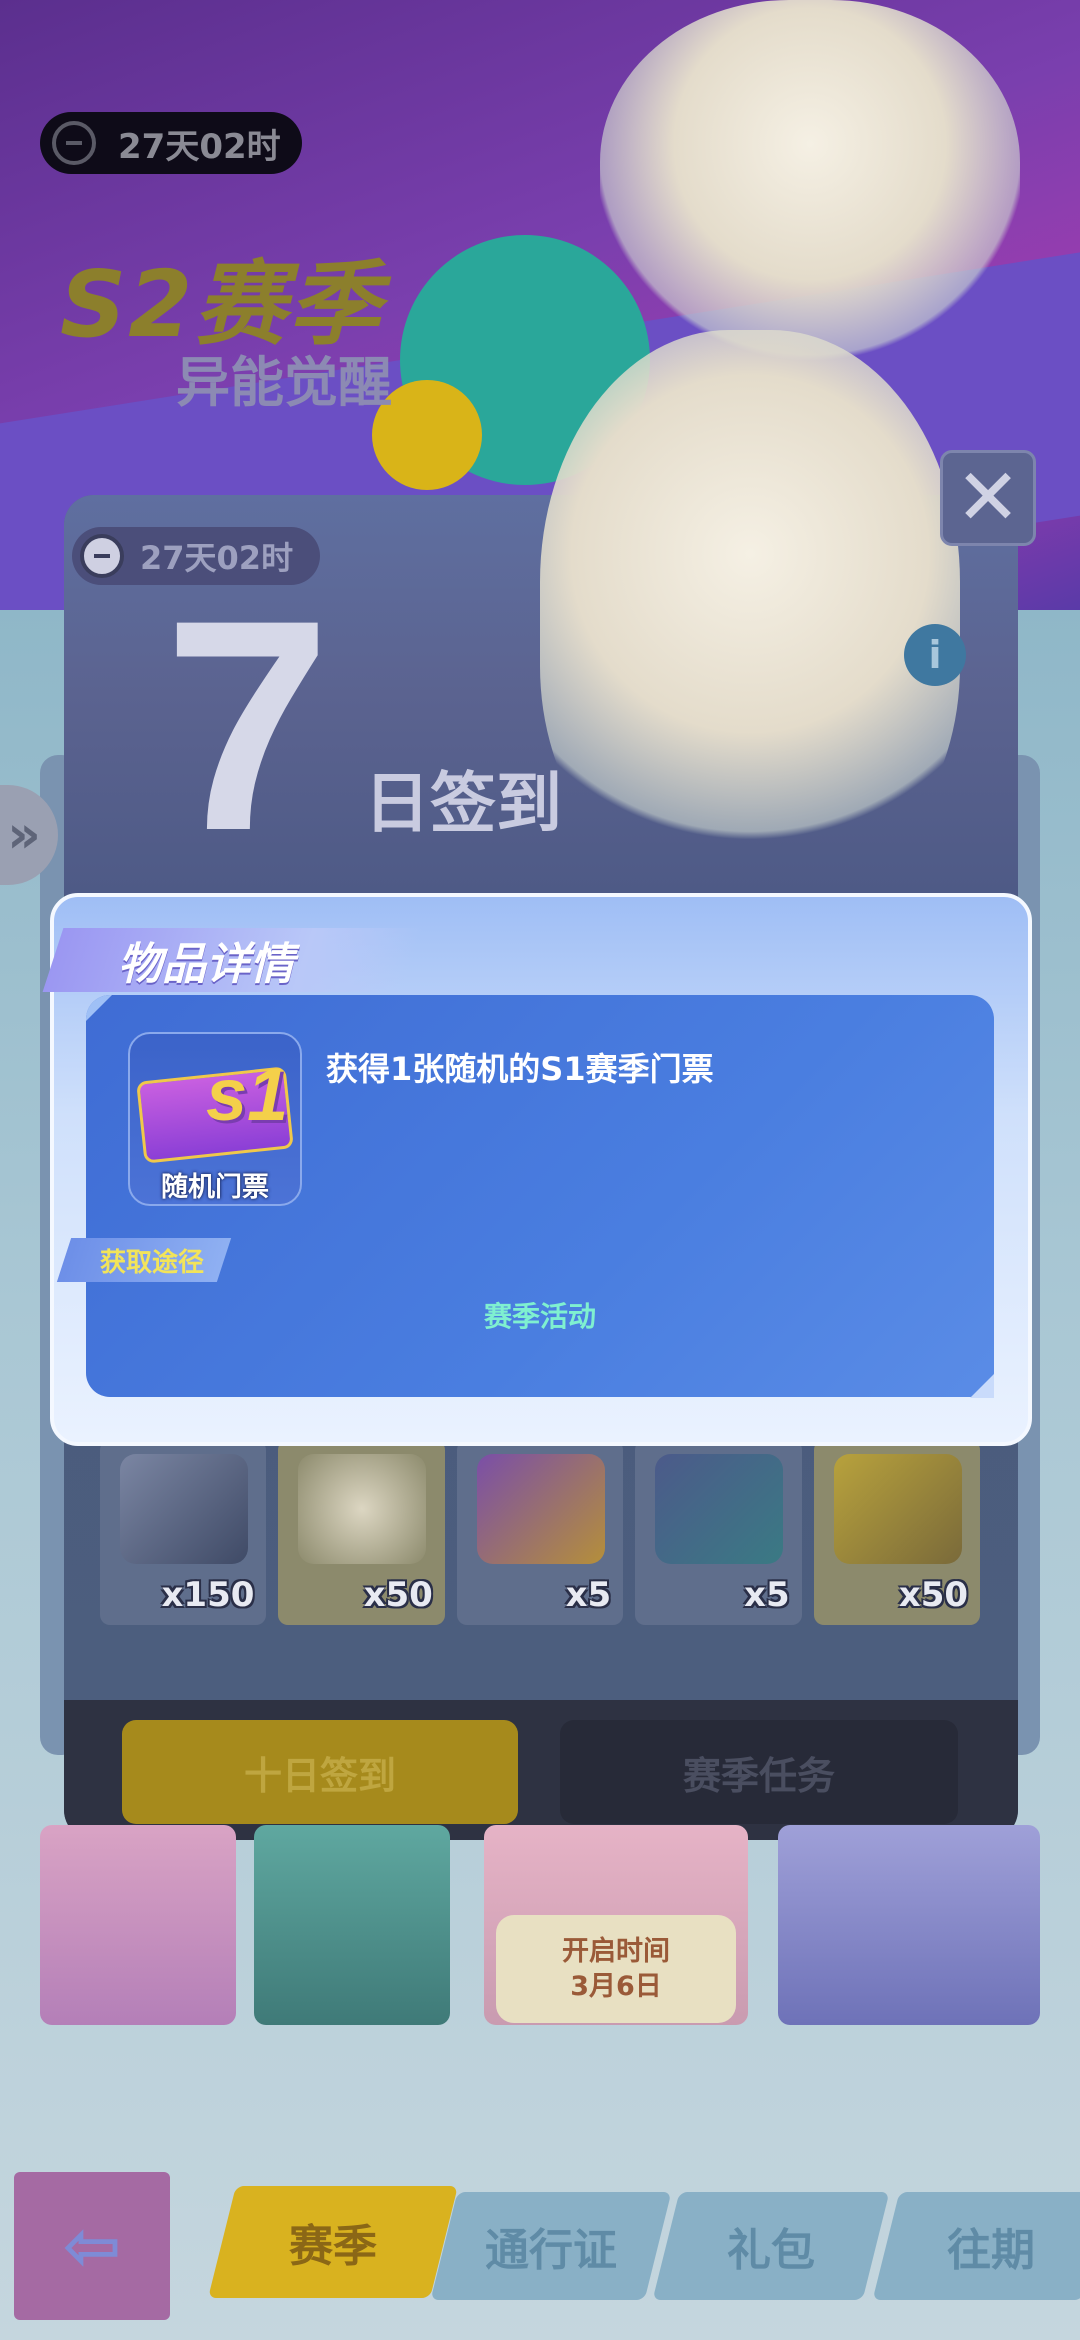  I want to click on item-icon-frame: s1 随机门票, so click(215, 1119).